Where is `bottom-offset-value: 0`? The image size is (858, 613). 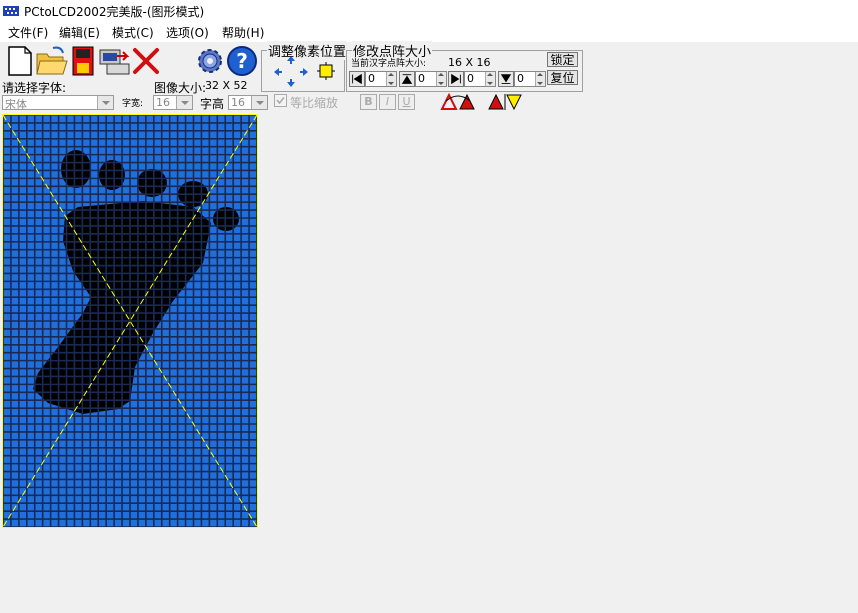
bottom-offset-value: 0 is located at coordinates (520, 78).